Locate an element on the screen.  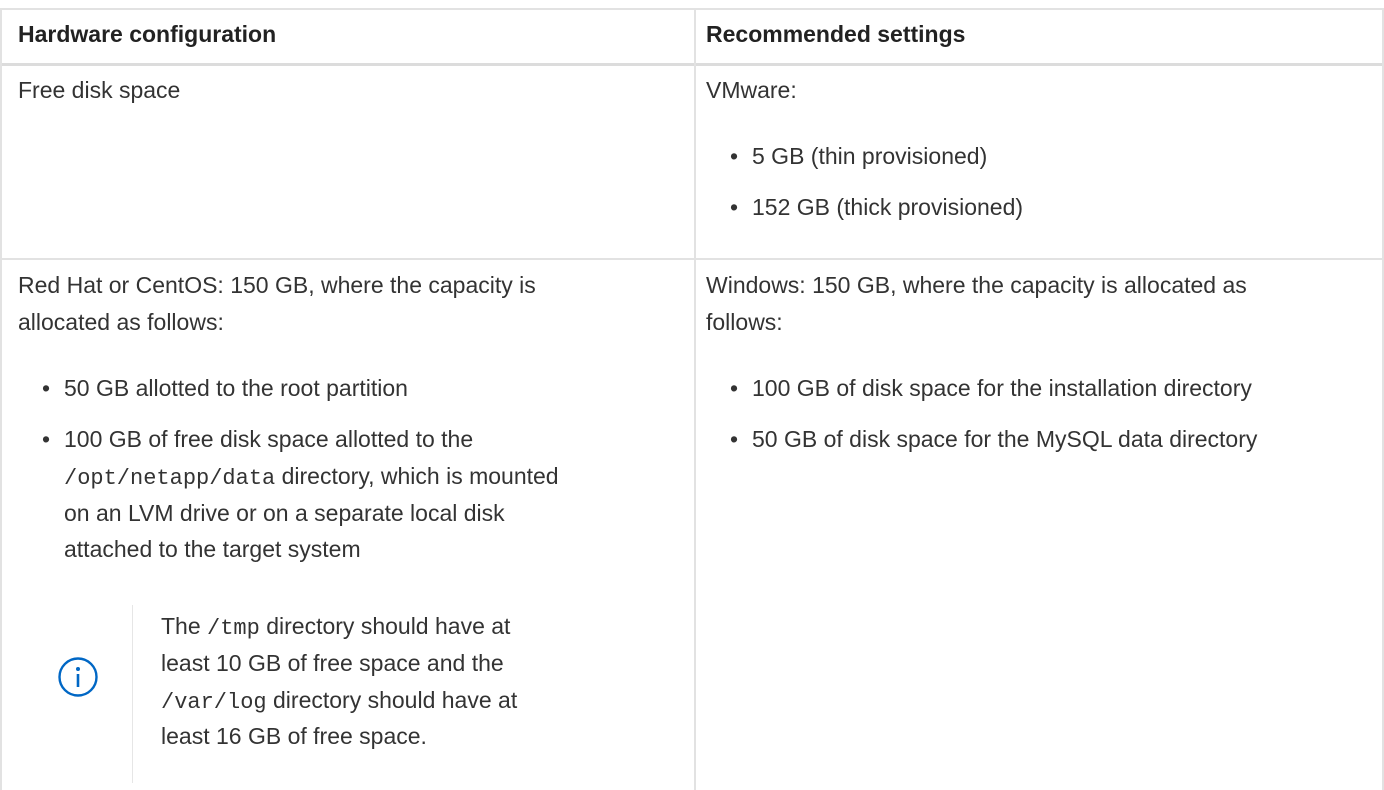
note-line1: The /tmp directory should have at is located at coordinates (335, 627).